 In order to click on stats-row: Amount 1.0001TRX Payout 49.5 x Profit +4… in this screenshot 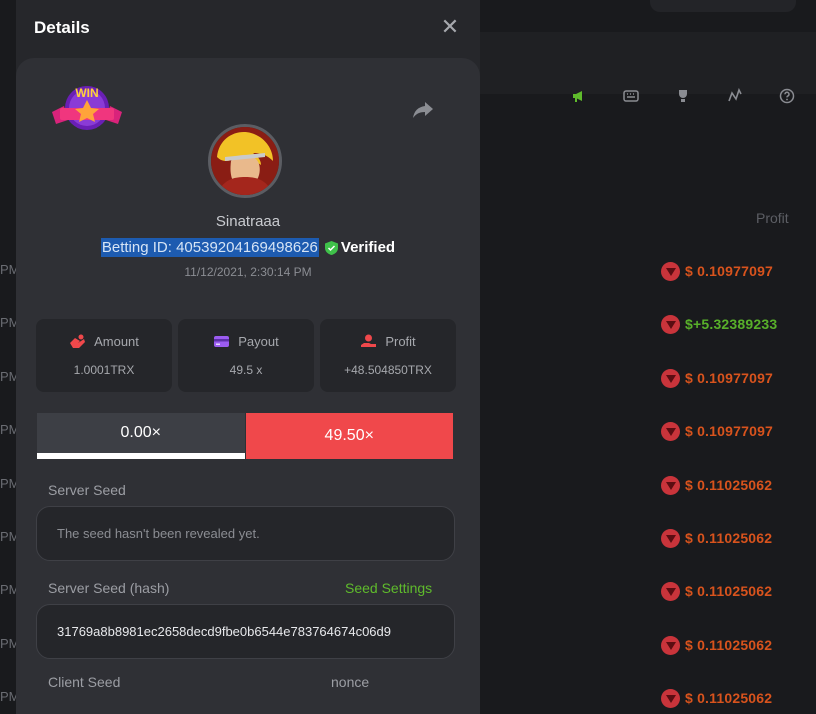, I will do `click(246, 355)`.